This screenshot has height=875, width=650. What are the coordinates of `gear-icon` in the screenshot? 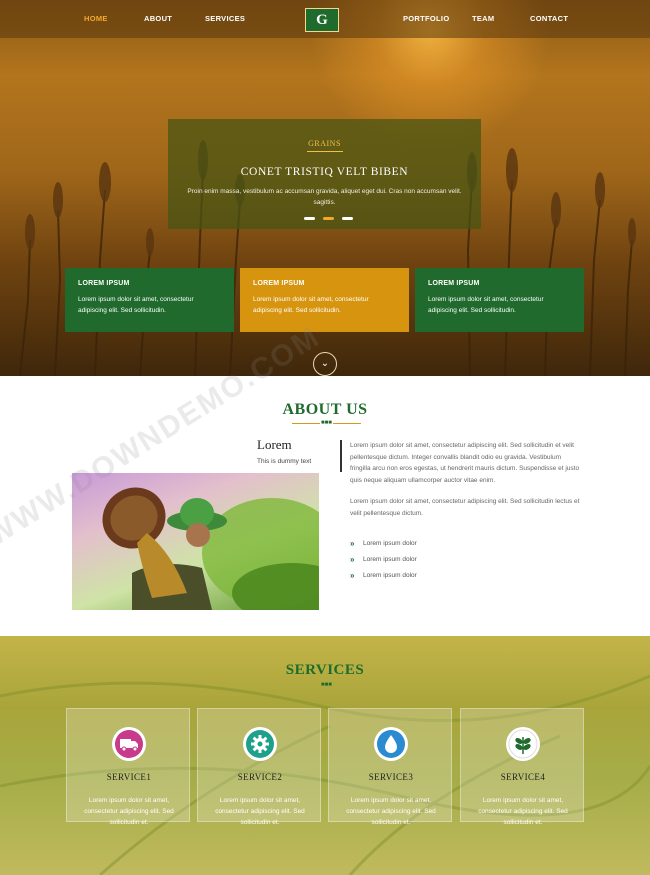 It's located at (260, 744).